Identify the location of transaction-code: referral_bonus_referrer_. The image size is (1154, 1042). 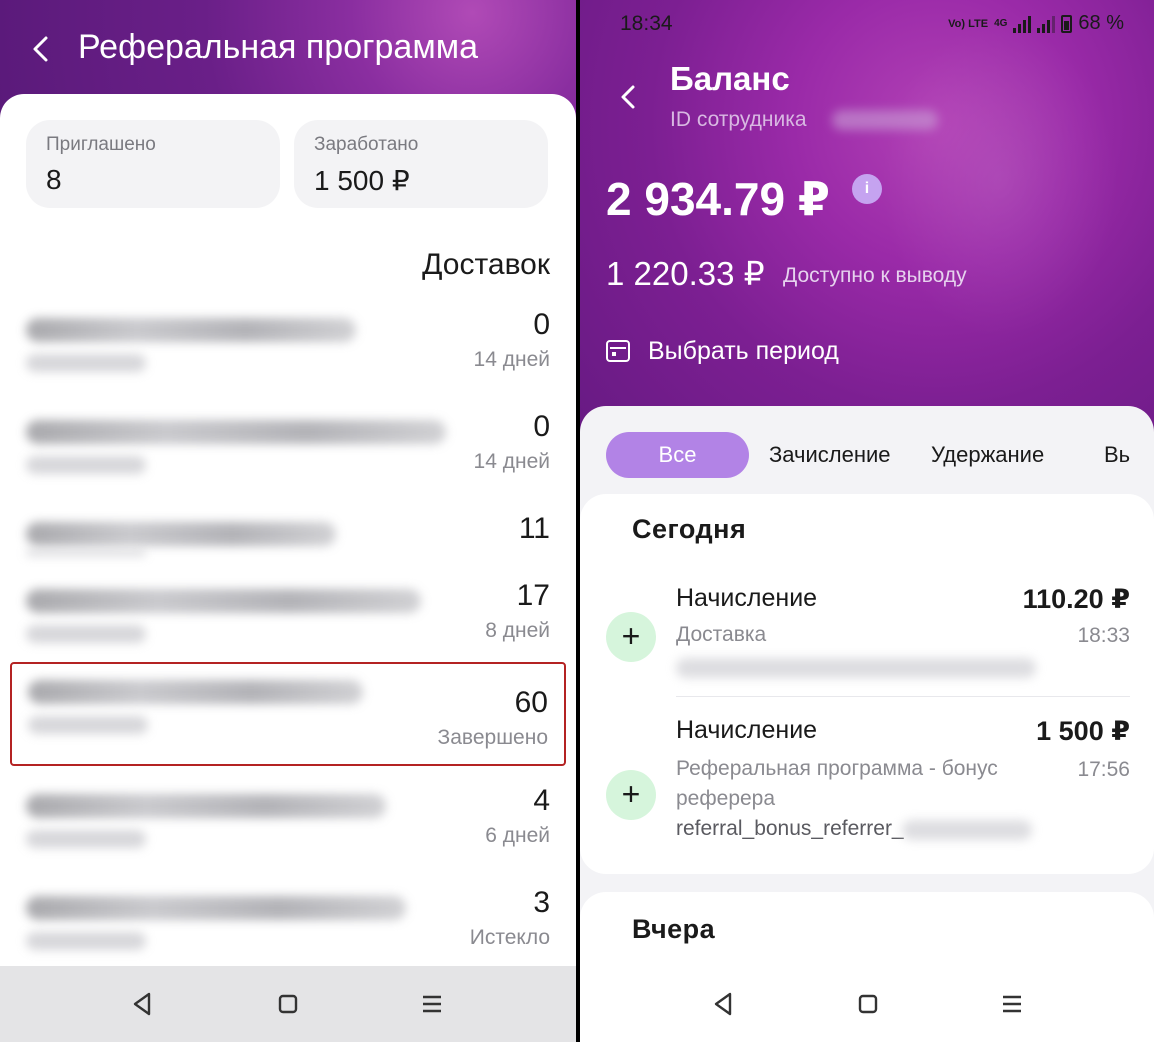
(790, 828).